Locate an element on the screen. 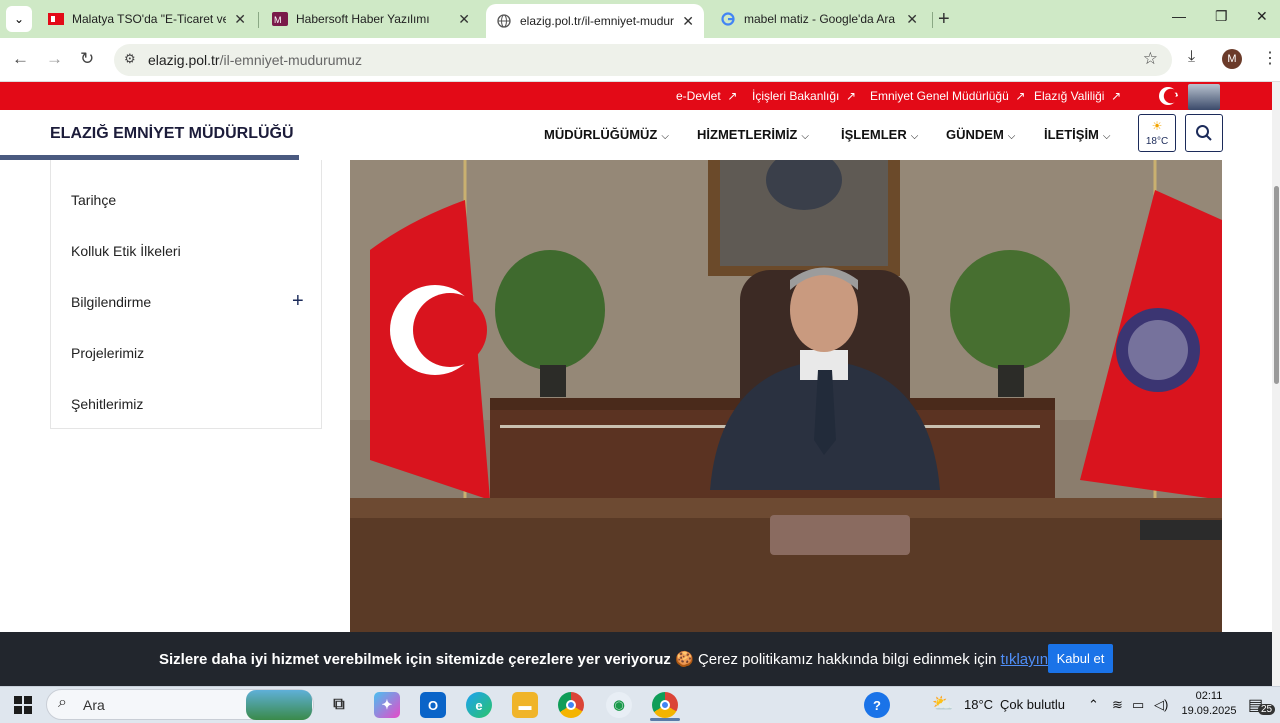 This screenshot has width=1280, height=723. menu-iletisim: İLETİŞİM ⌵ is located at coordinates (1077, 134).